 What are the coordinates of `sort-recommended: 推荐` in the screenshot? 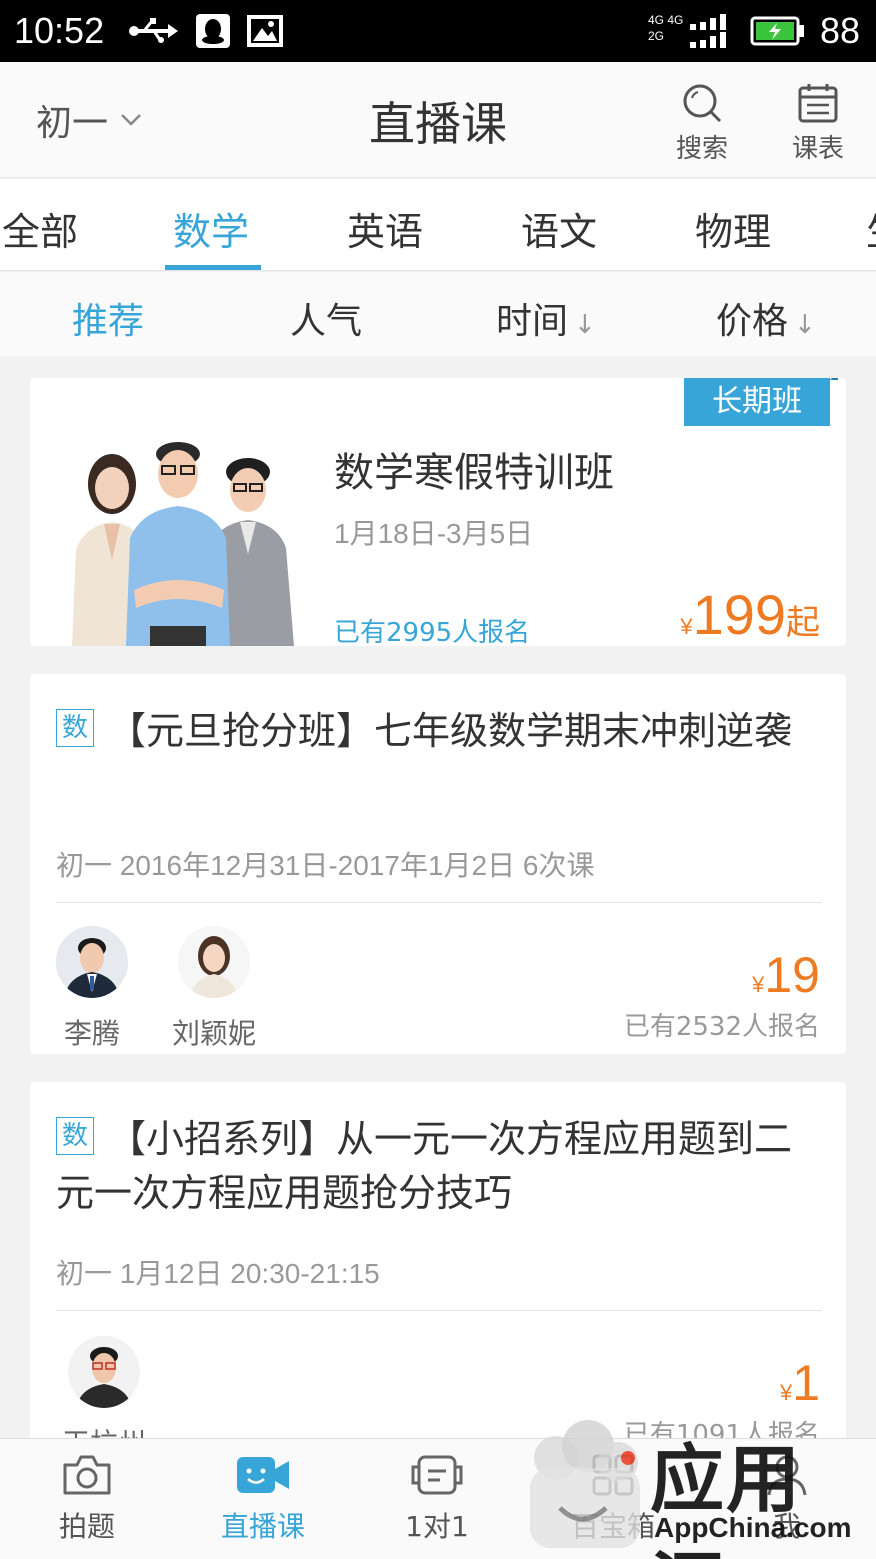 It's located at (108, 318).